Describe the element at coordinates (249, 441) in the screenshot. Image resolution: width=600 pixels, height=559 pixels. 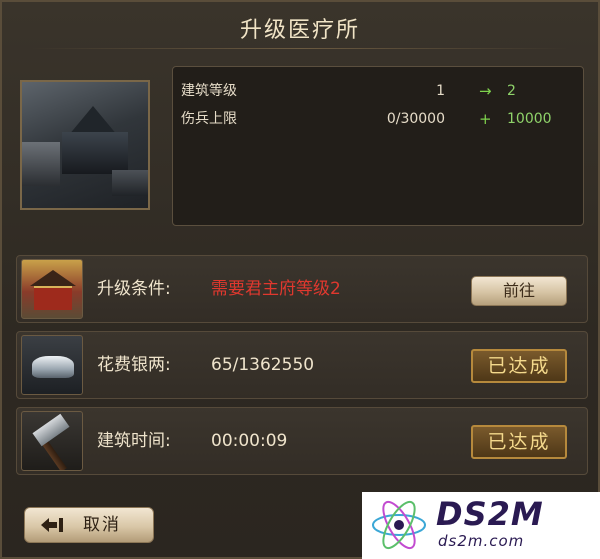
I see `requirement-value: 00:00:09` at that location.